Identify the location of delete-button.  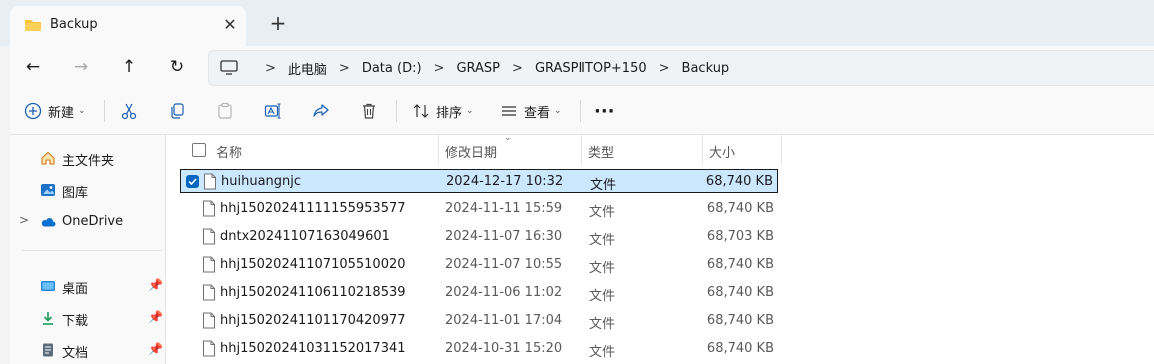
(369, 111).